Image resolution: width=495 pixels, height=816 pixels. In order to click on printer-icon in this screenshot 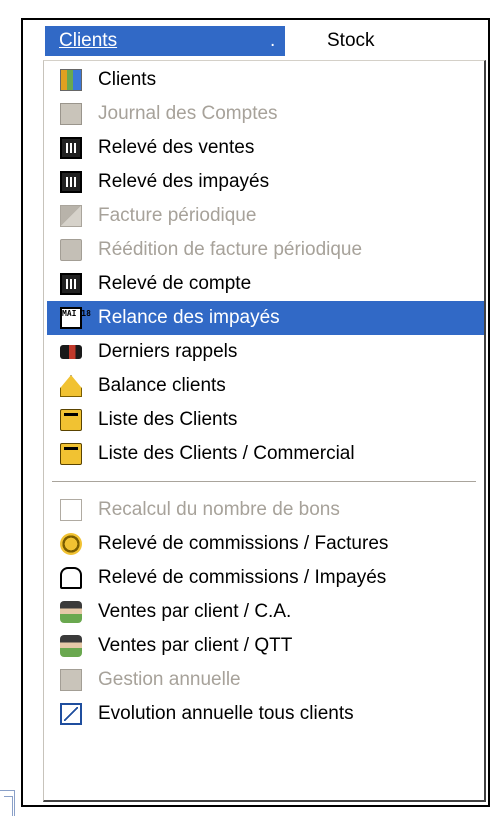, I will do `click(71, 250)`.